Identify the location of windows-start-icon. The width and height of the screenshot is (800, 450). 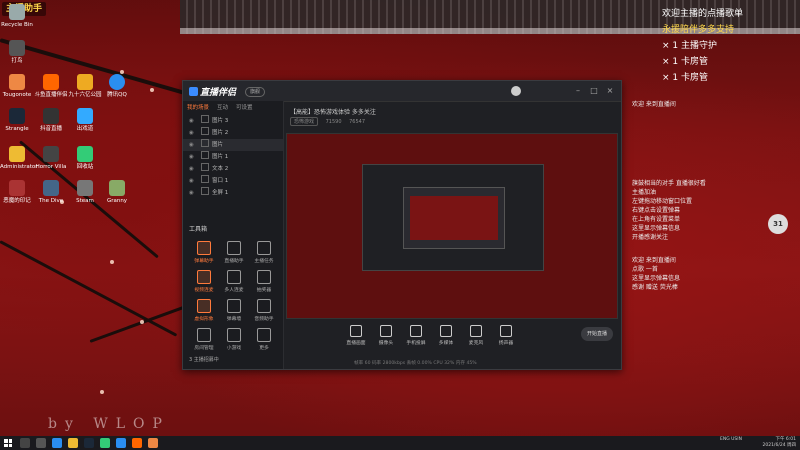
(8, 443).